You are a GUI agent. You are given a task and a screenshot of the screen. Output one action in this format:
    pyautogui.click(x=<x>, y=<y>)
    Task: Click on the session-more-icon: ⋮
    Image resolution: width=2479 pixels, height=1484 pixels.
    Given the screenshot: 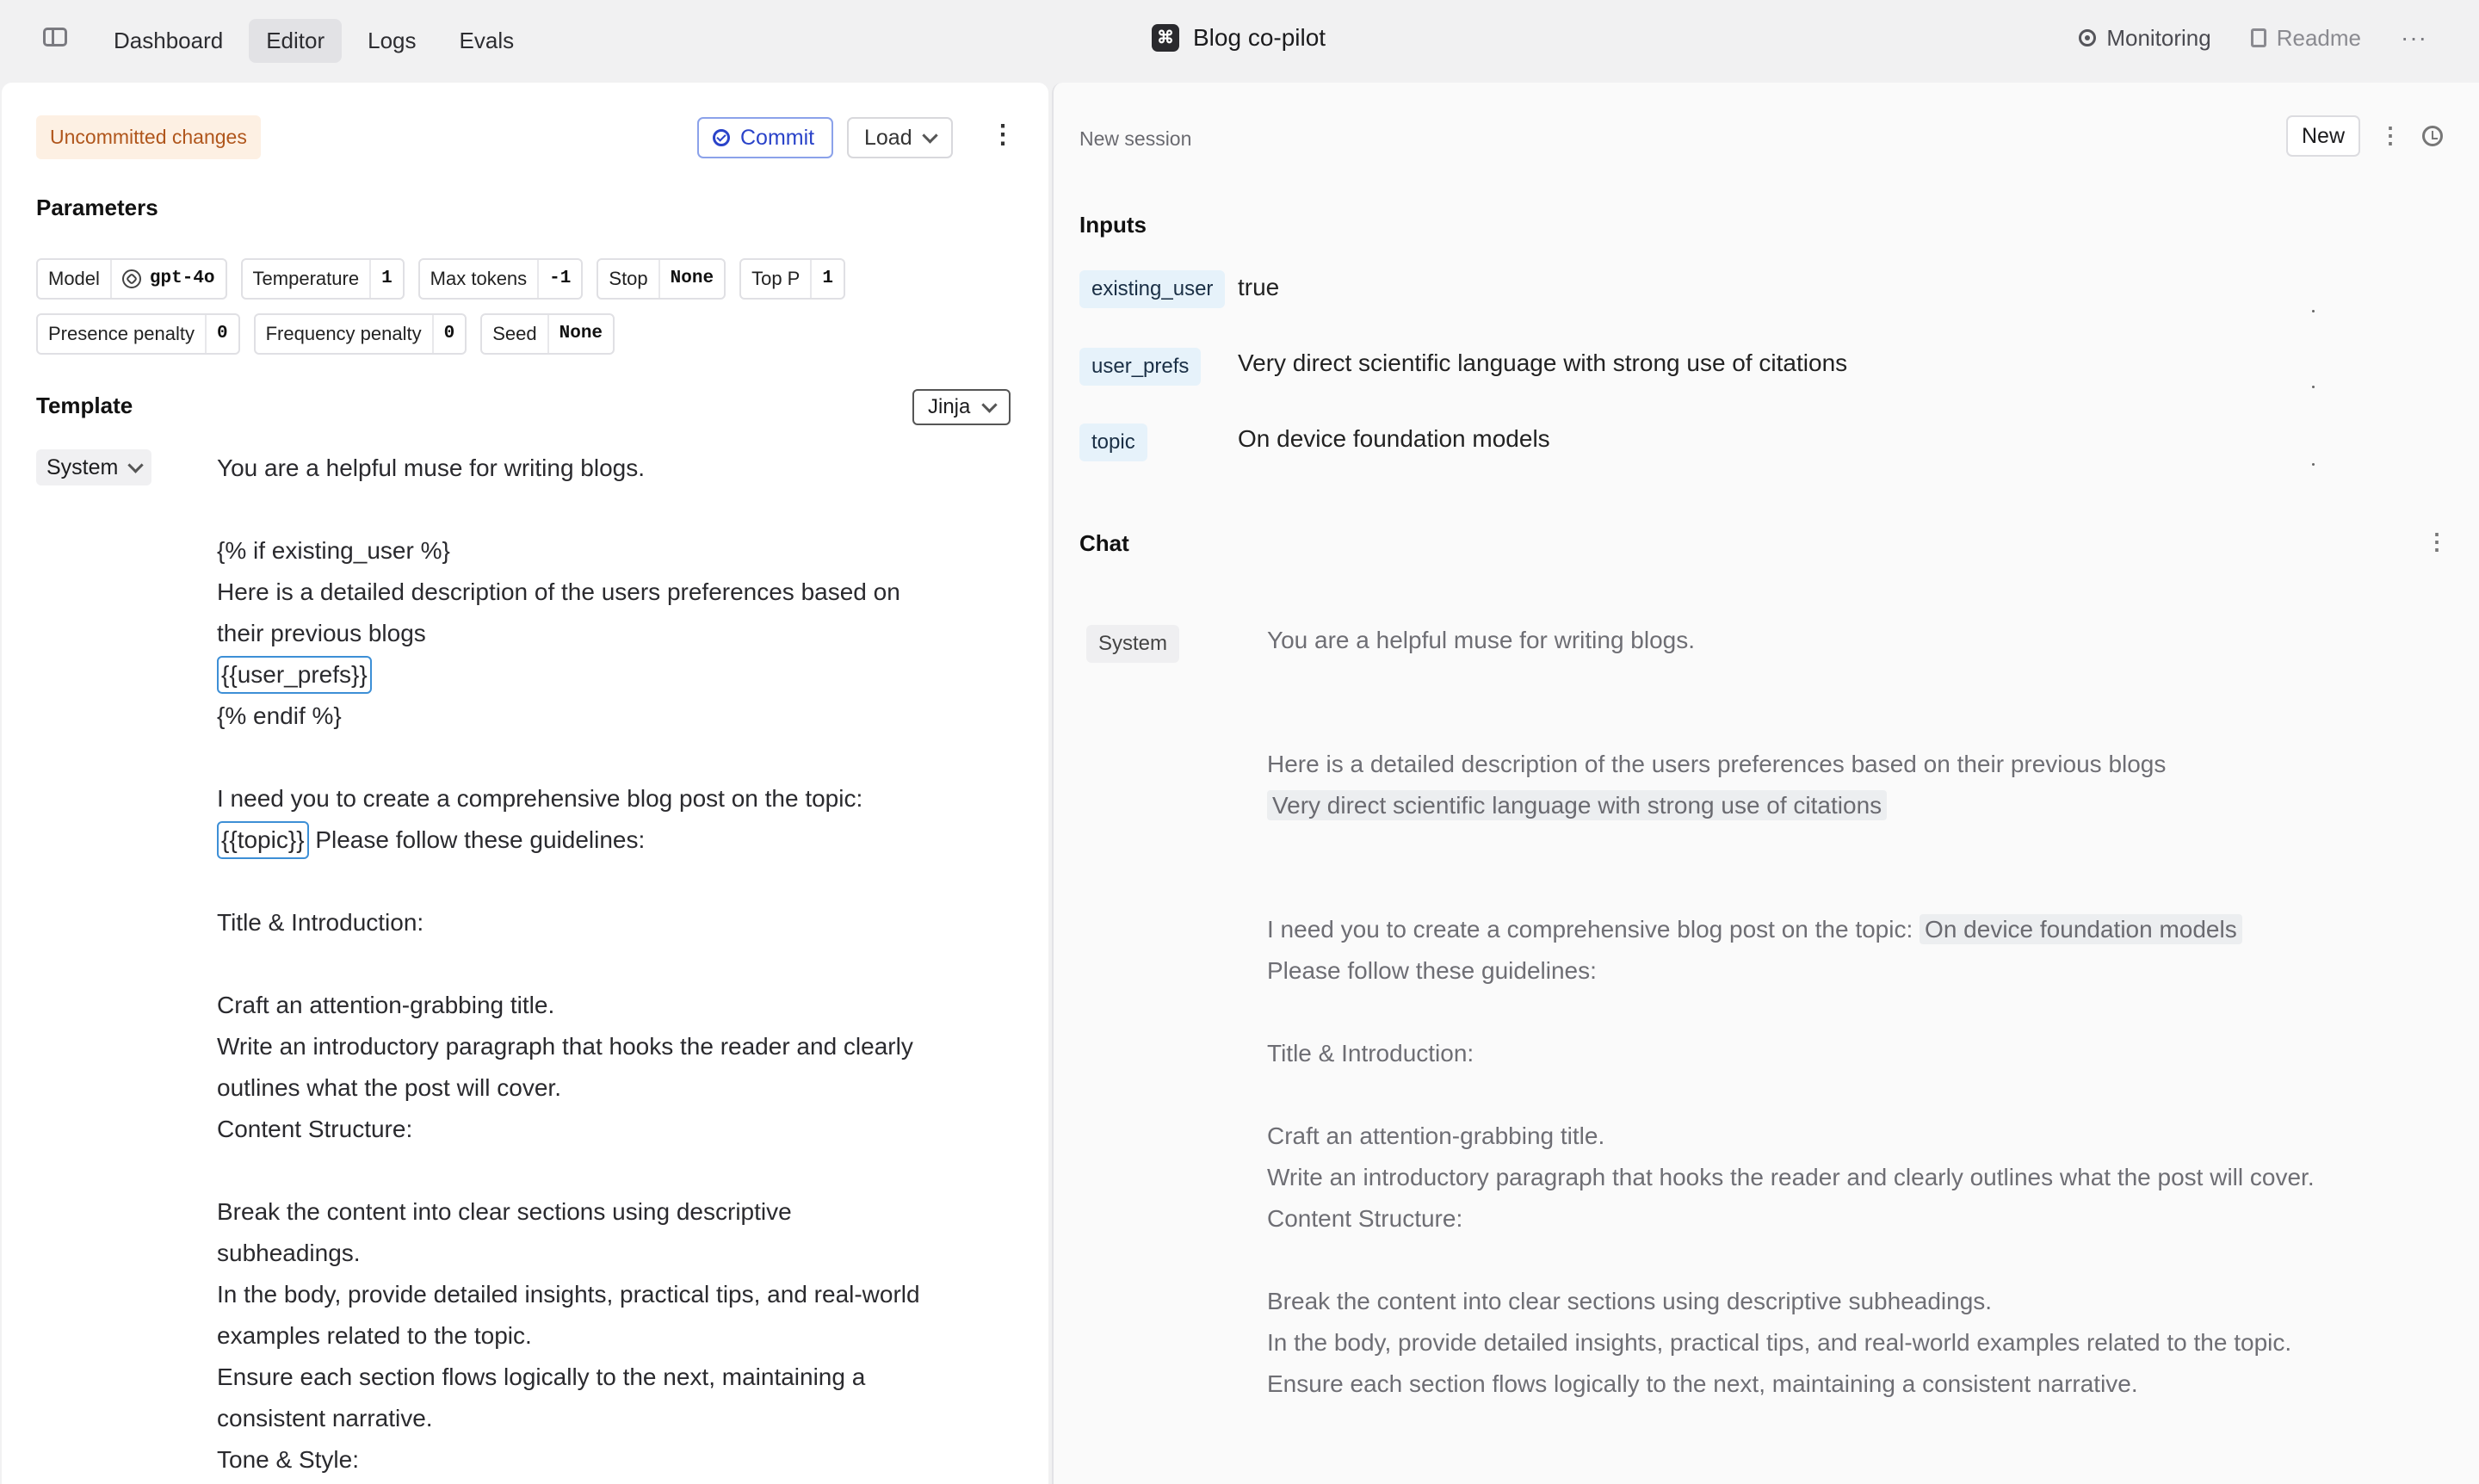 What is the action you would take?
    pyautogui.click(x=2390, y=135)
    